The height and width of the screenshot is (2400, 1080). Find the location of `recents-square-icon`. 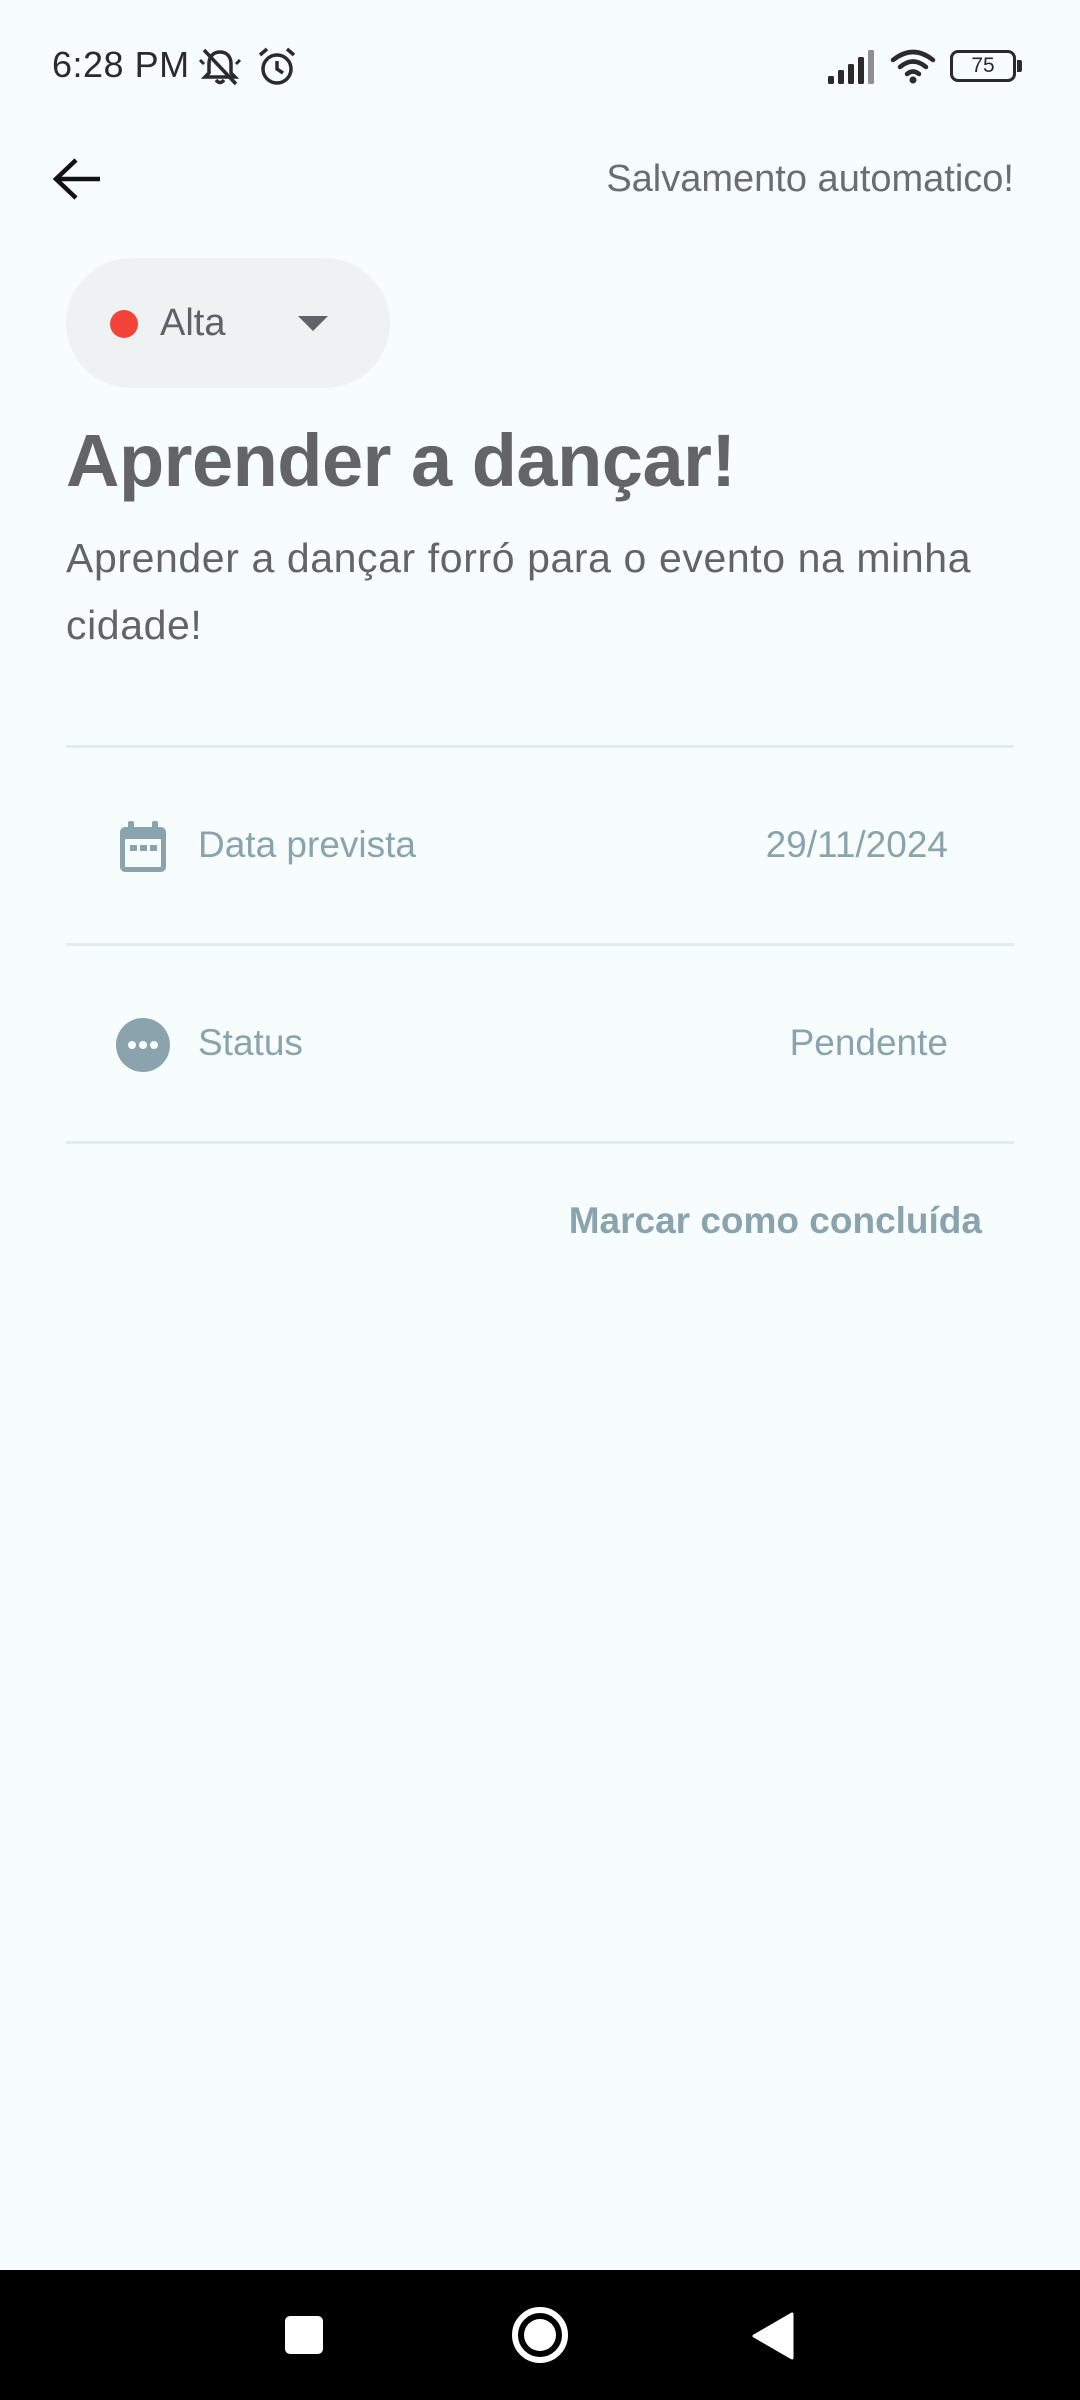

recents-square-icon is located at coordinates (304, 2337).